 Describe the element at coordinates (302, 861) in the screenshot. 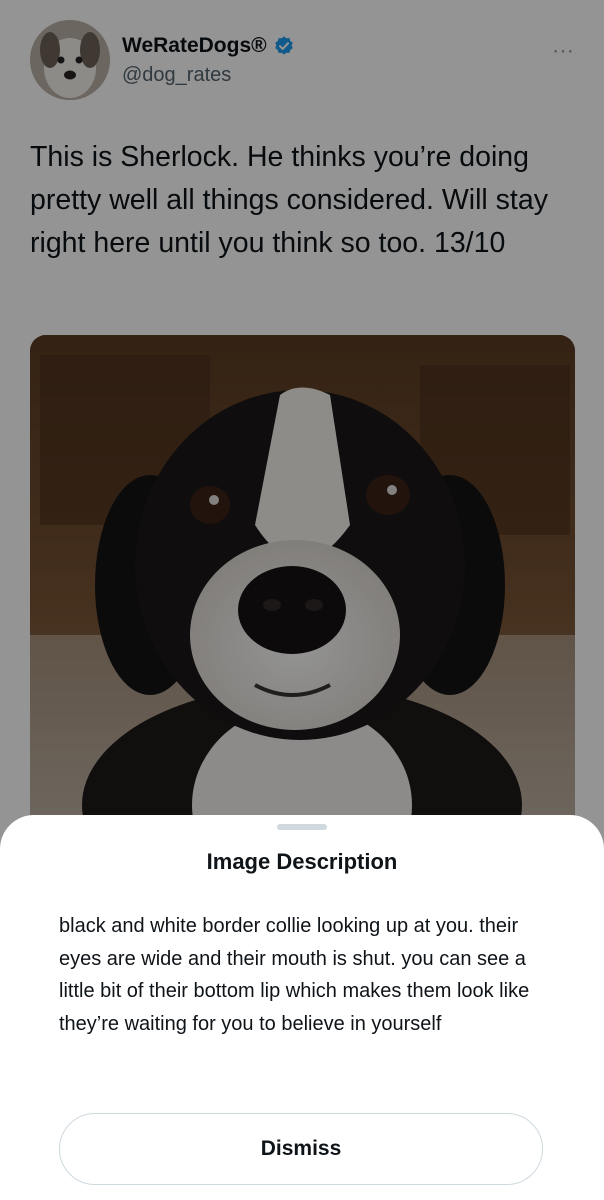

I see `sheet-title: Image Description` at that location.